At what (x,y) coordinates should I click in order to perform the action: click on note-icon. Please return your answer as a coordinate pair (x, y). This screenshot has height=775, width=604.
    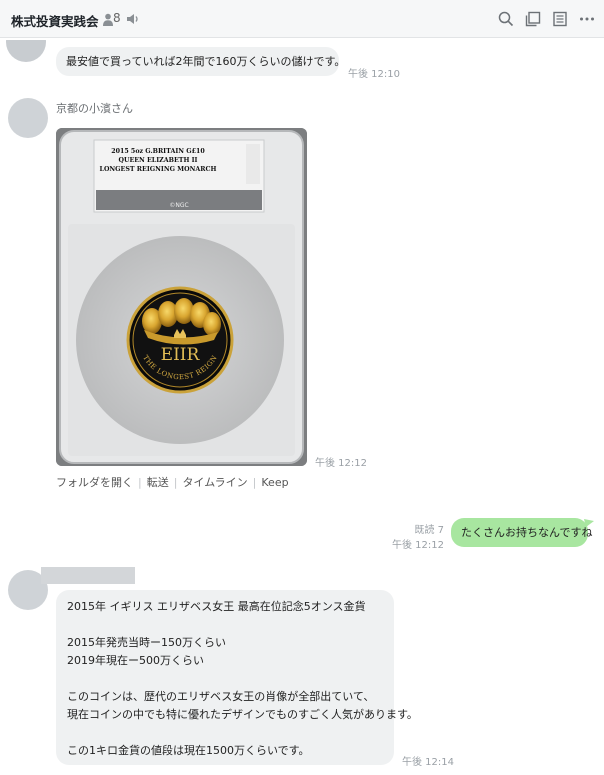
    Looking at the image, I should click on (560, 19).